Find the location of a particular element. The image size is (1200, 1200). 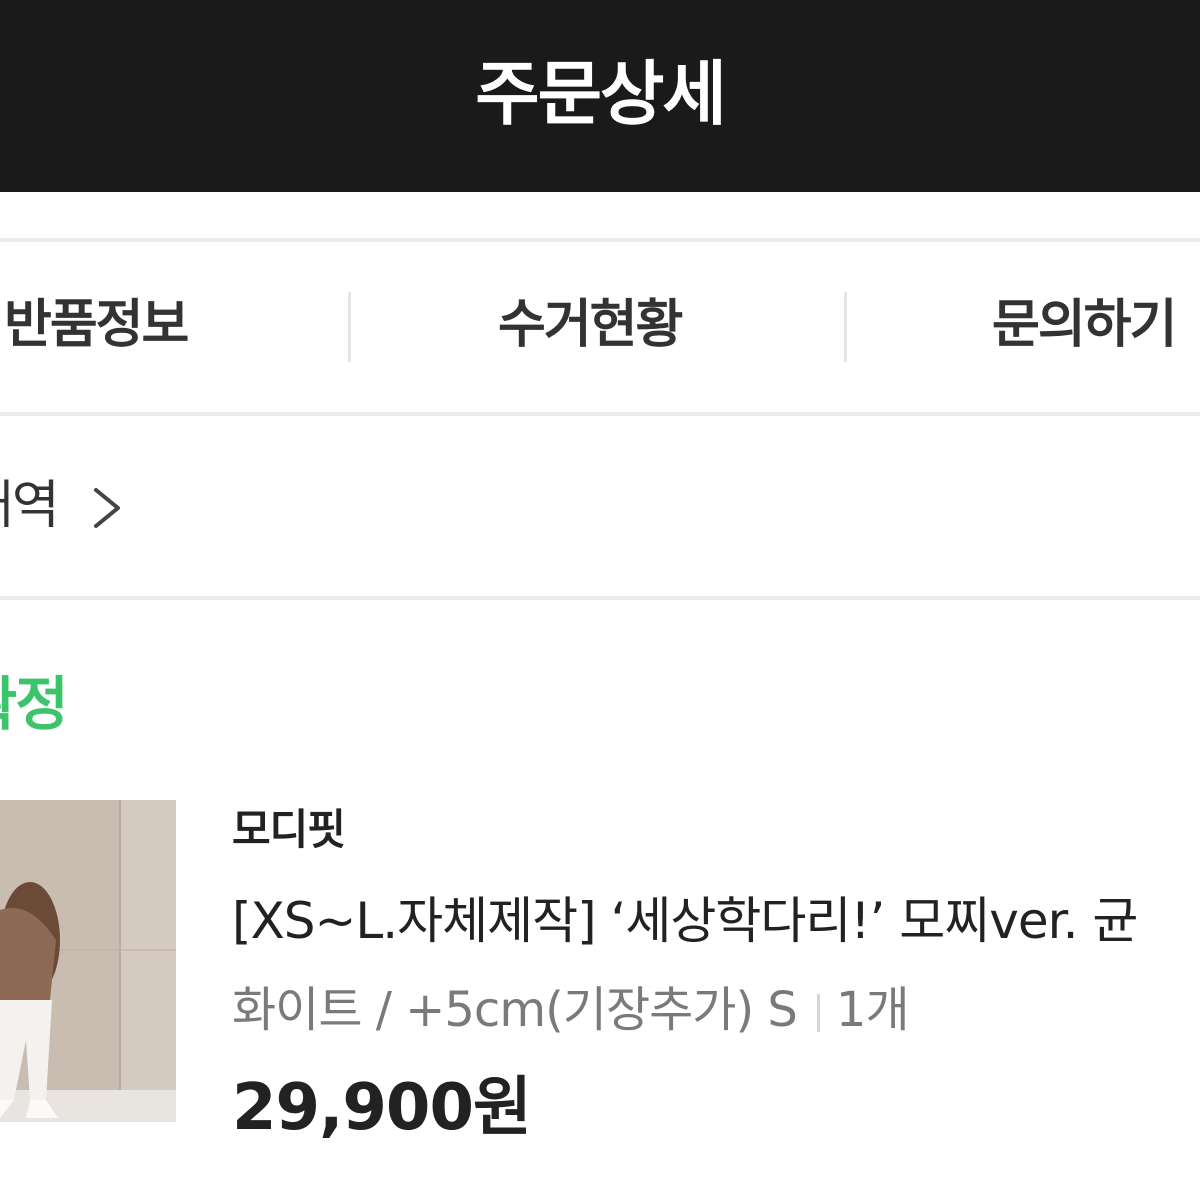

product-price: 29,900원 is located at coordinates (382, 1108).